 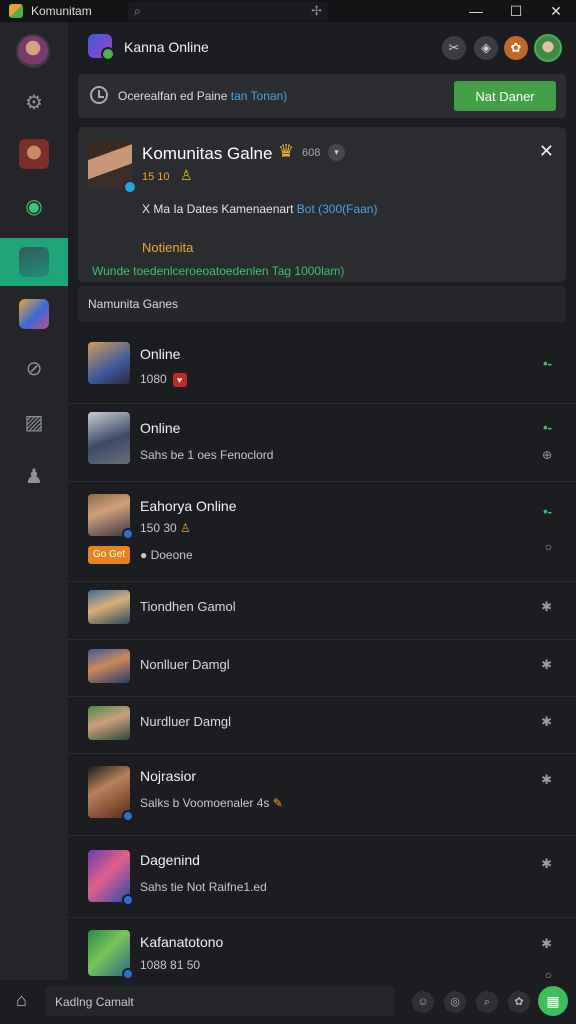 I want to click on window-title: Komunitam, so click(x=61, y=11).